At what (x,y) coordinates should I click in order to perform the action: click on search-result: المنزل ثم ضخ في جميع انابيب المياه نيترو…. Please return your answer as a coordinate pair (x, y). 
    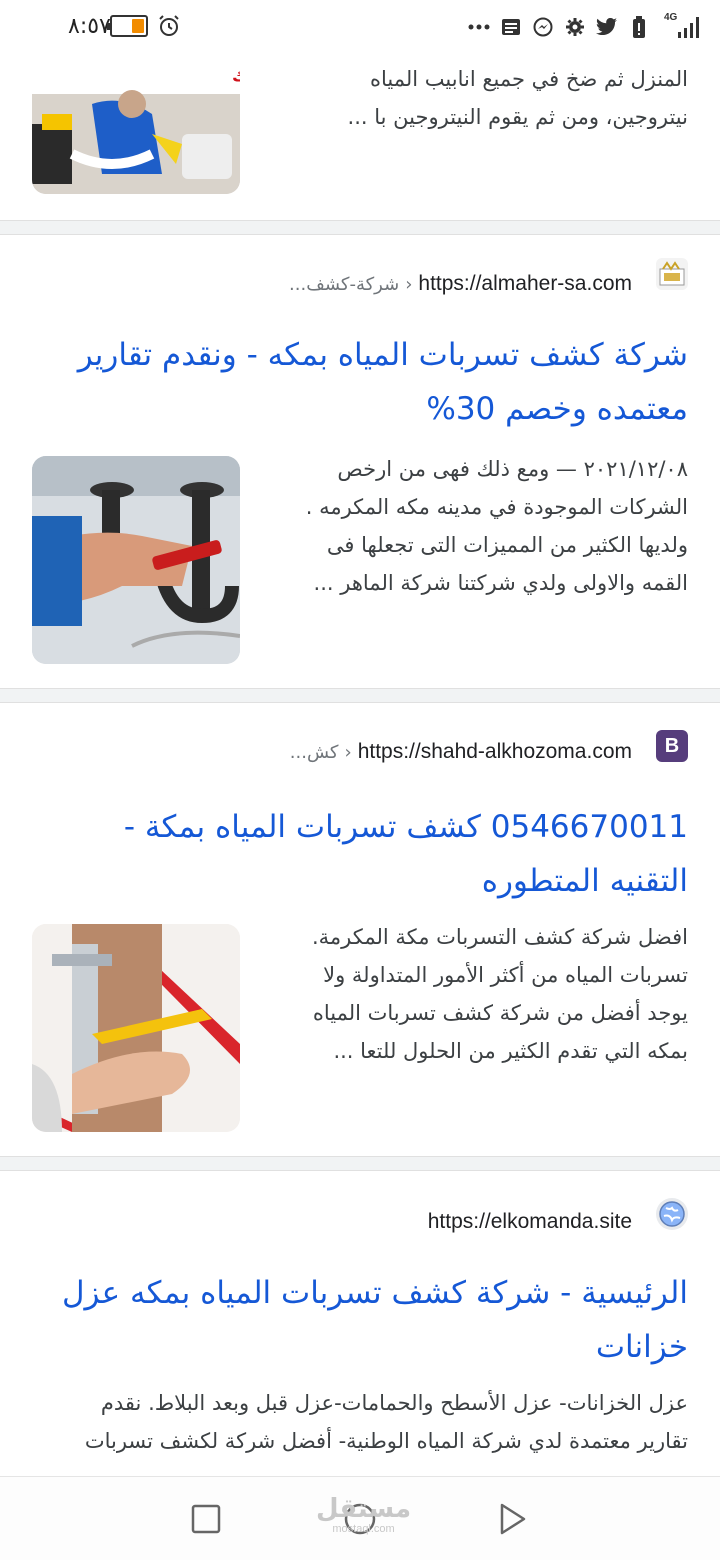
    Looking at the image, I should click on (360, 137).